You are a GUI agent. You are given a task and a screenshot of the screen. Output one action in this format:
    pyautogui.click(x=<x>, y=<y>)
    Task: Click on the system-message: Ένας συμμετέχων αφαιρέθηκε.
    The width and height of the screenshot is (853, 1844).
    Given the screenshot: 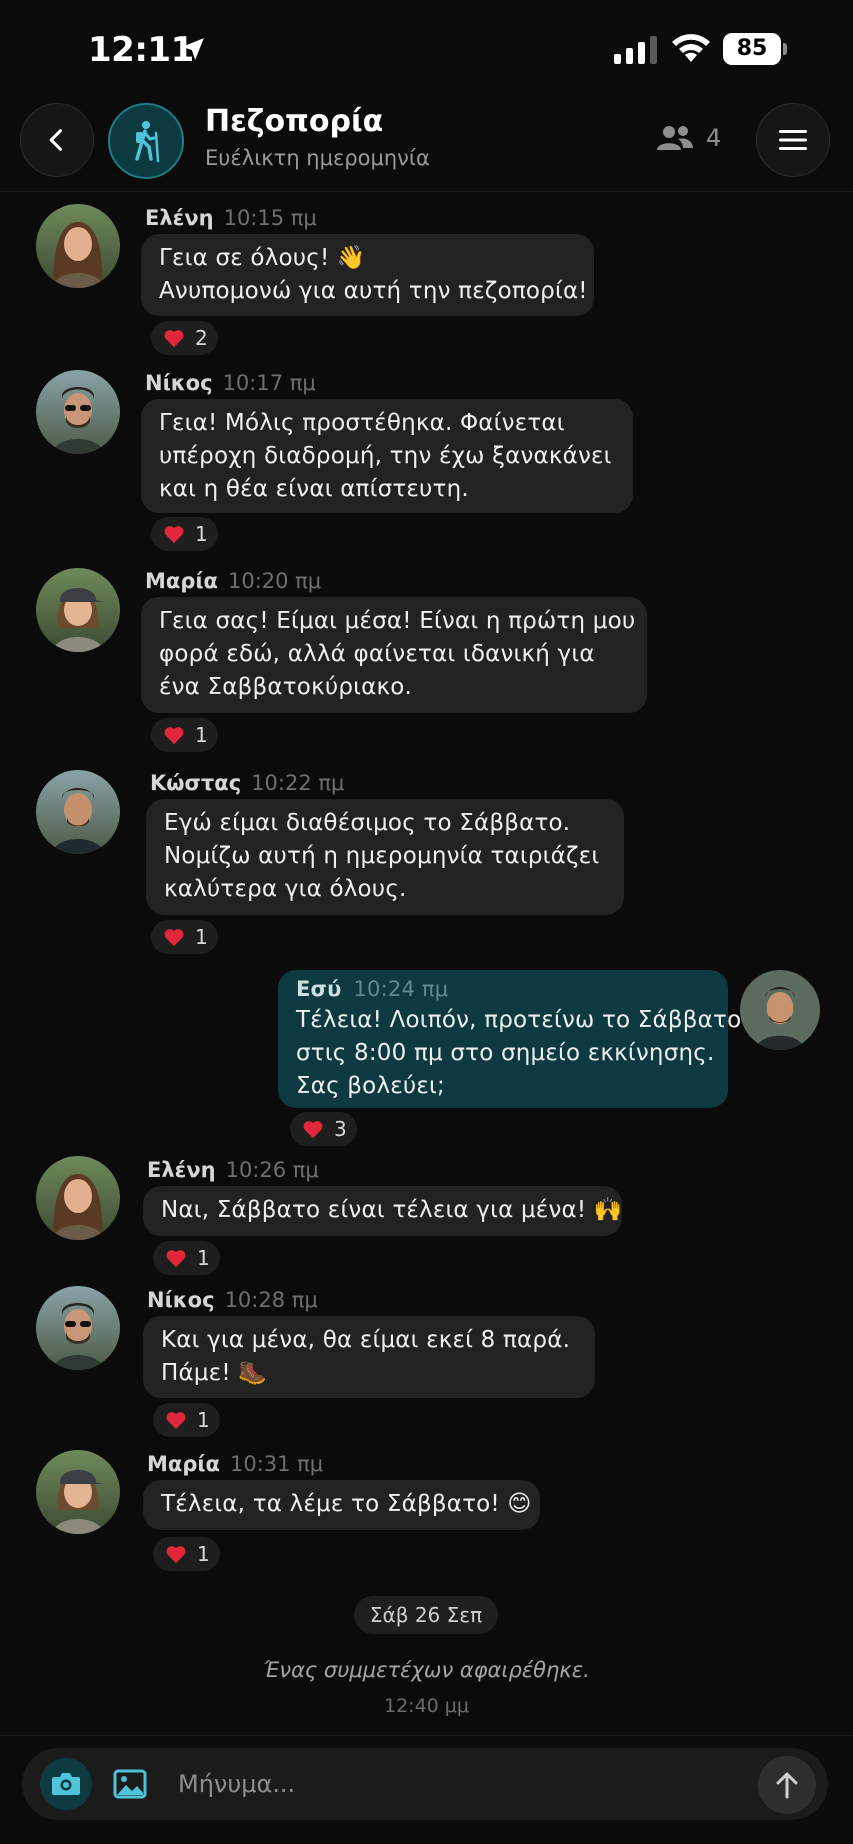 What is the action you would take?
    pyautogui.click(x=426, y=1670)
    